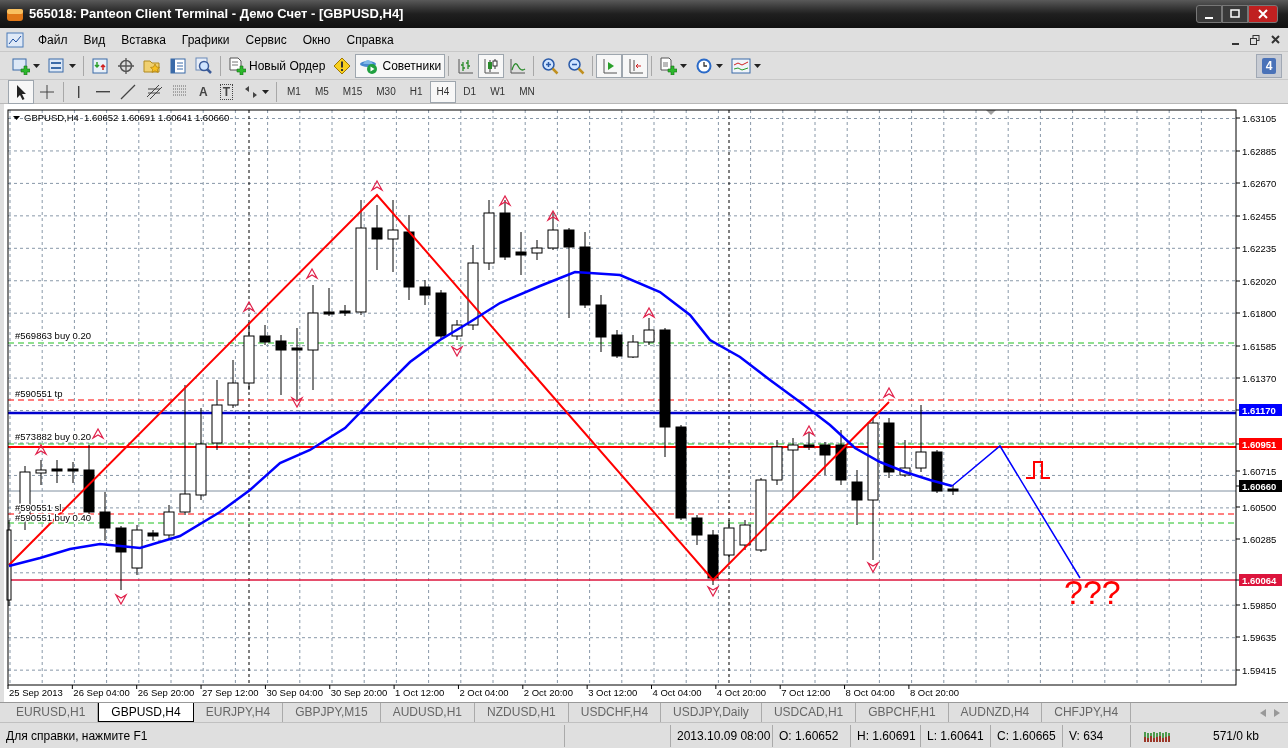 Image resolution: width=1288 pixels, height=748 pixels. Describe the element at coordinates (316, 39) in the screenshot. I see `menu-item: Окно` at that location.